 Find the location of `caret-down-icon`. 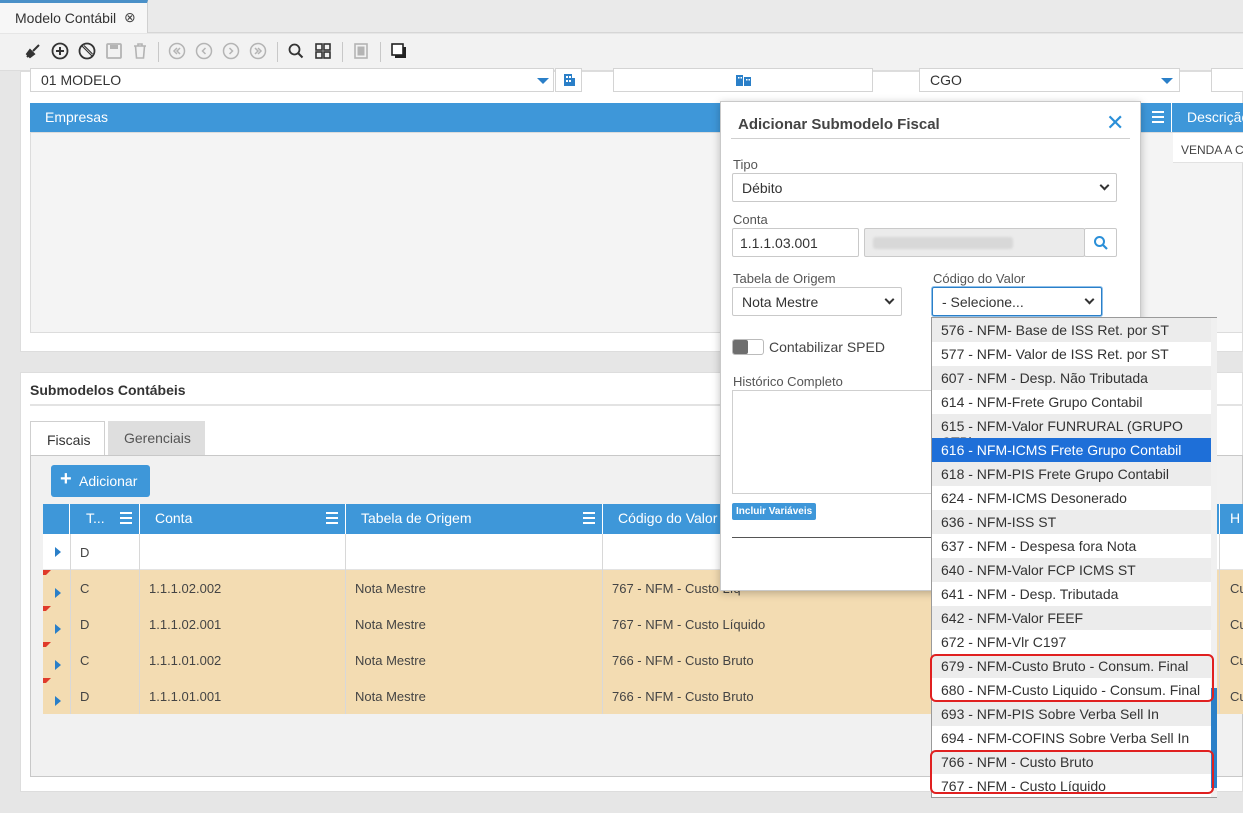

caret-down-icon is located at coordinates (543, 81).